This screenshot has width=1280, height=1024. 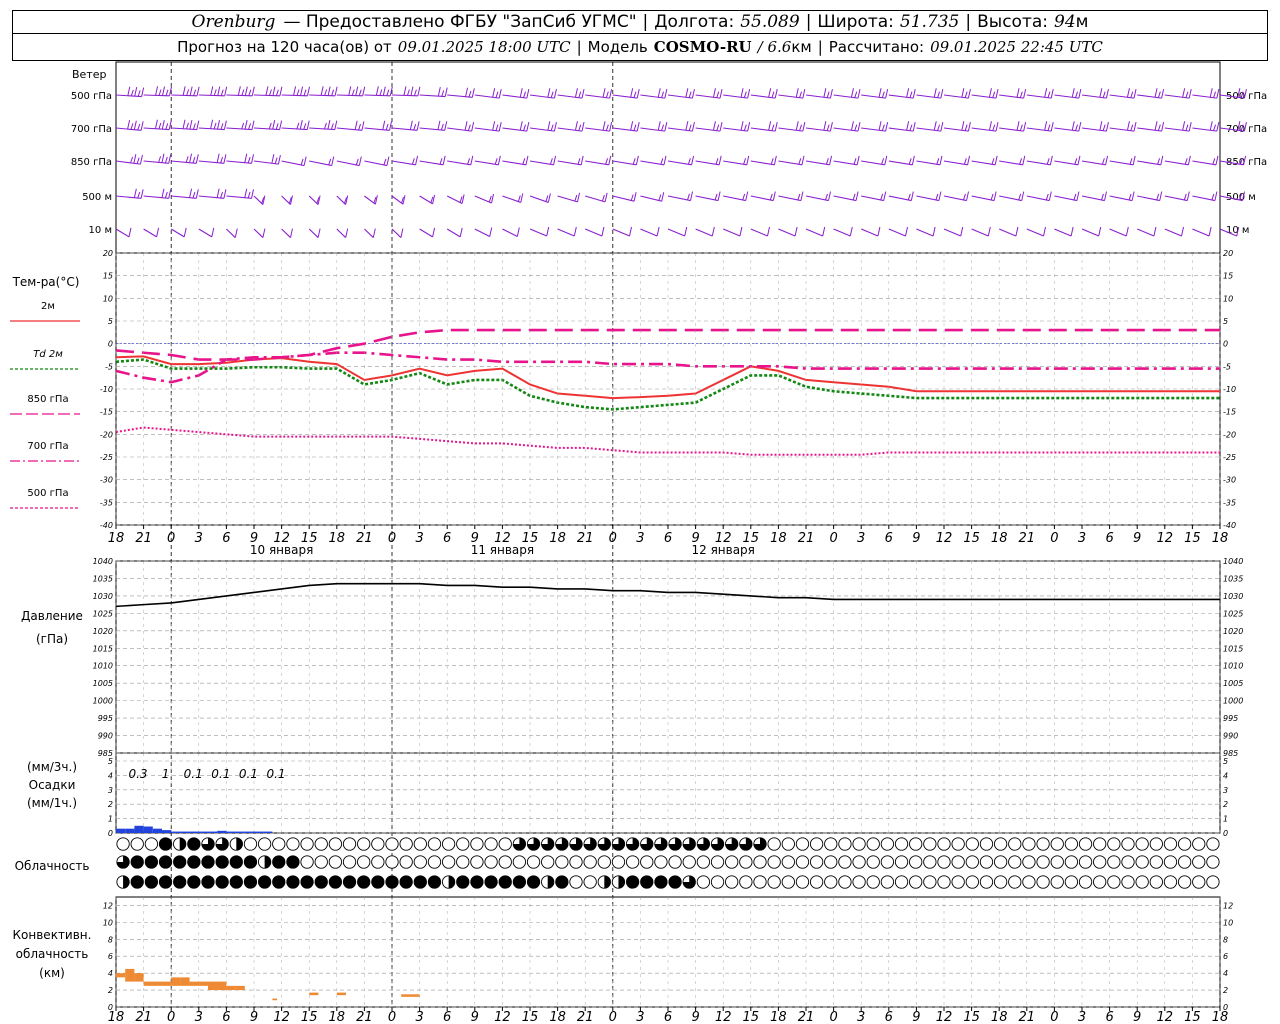 What do you see at coordinates (106, 480) in the screenshot?
I see `temp-tick-label-left: -30` at bounding box center [106, 480].